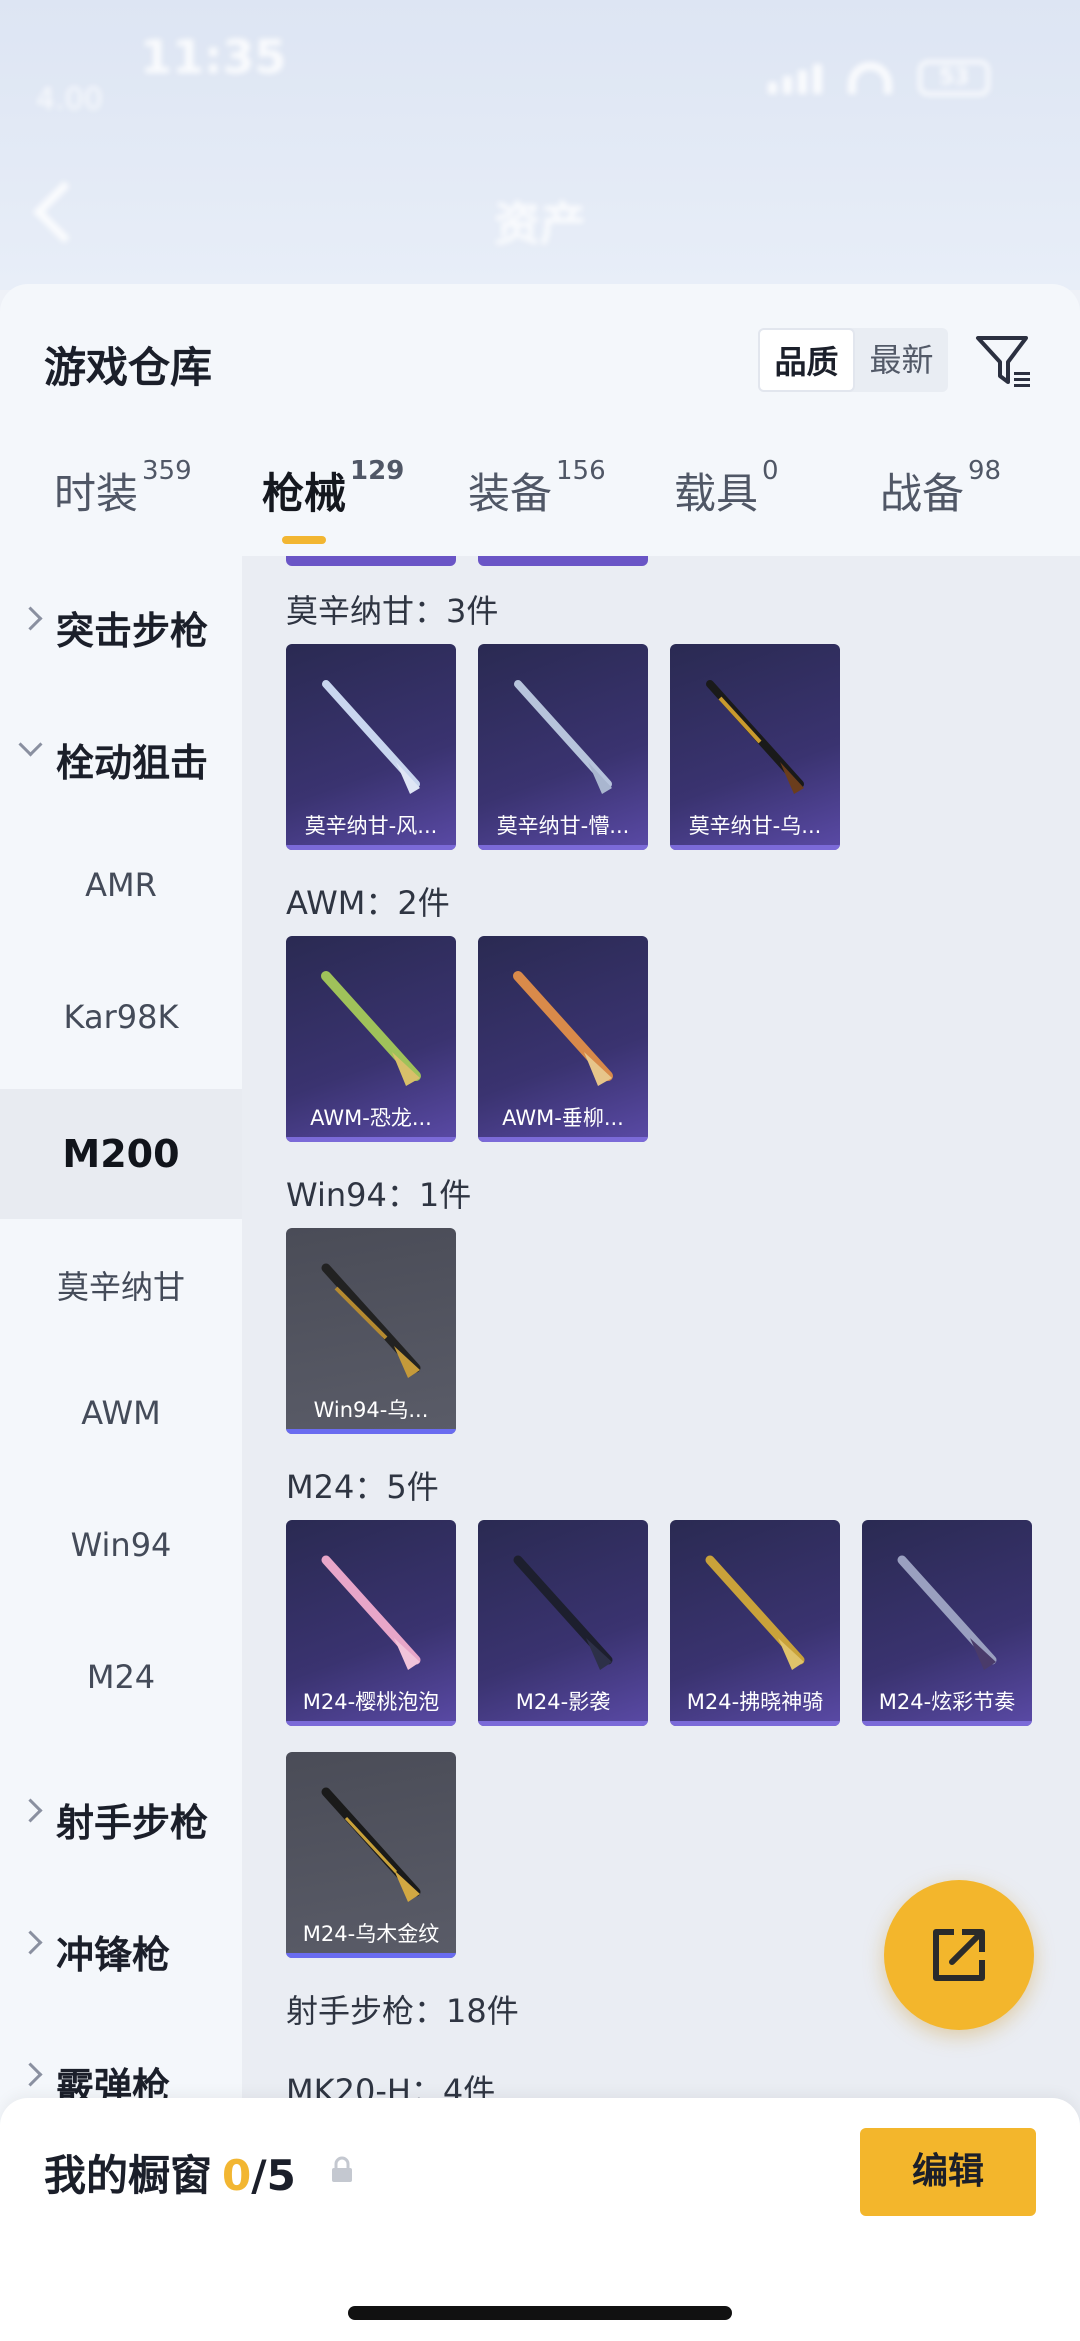 This screenshot has height=2341, width=1080. I want to click on battery-icon: 53, so click(954, 78).